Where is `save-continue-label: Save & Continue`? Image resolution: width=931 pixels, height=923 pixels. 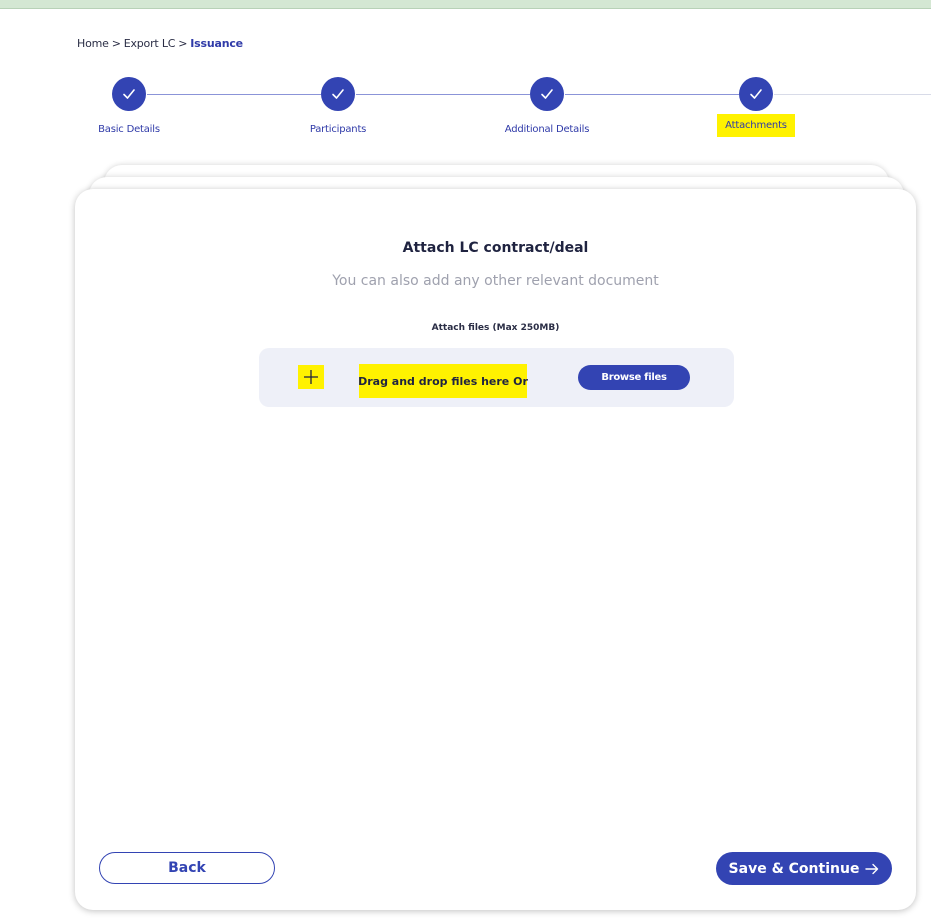
save-continue-label: Save & Continue is located at coordinates (794, 868).